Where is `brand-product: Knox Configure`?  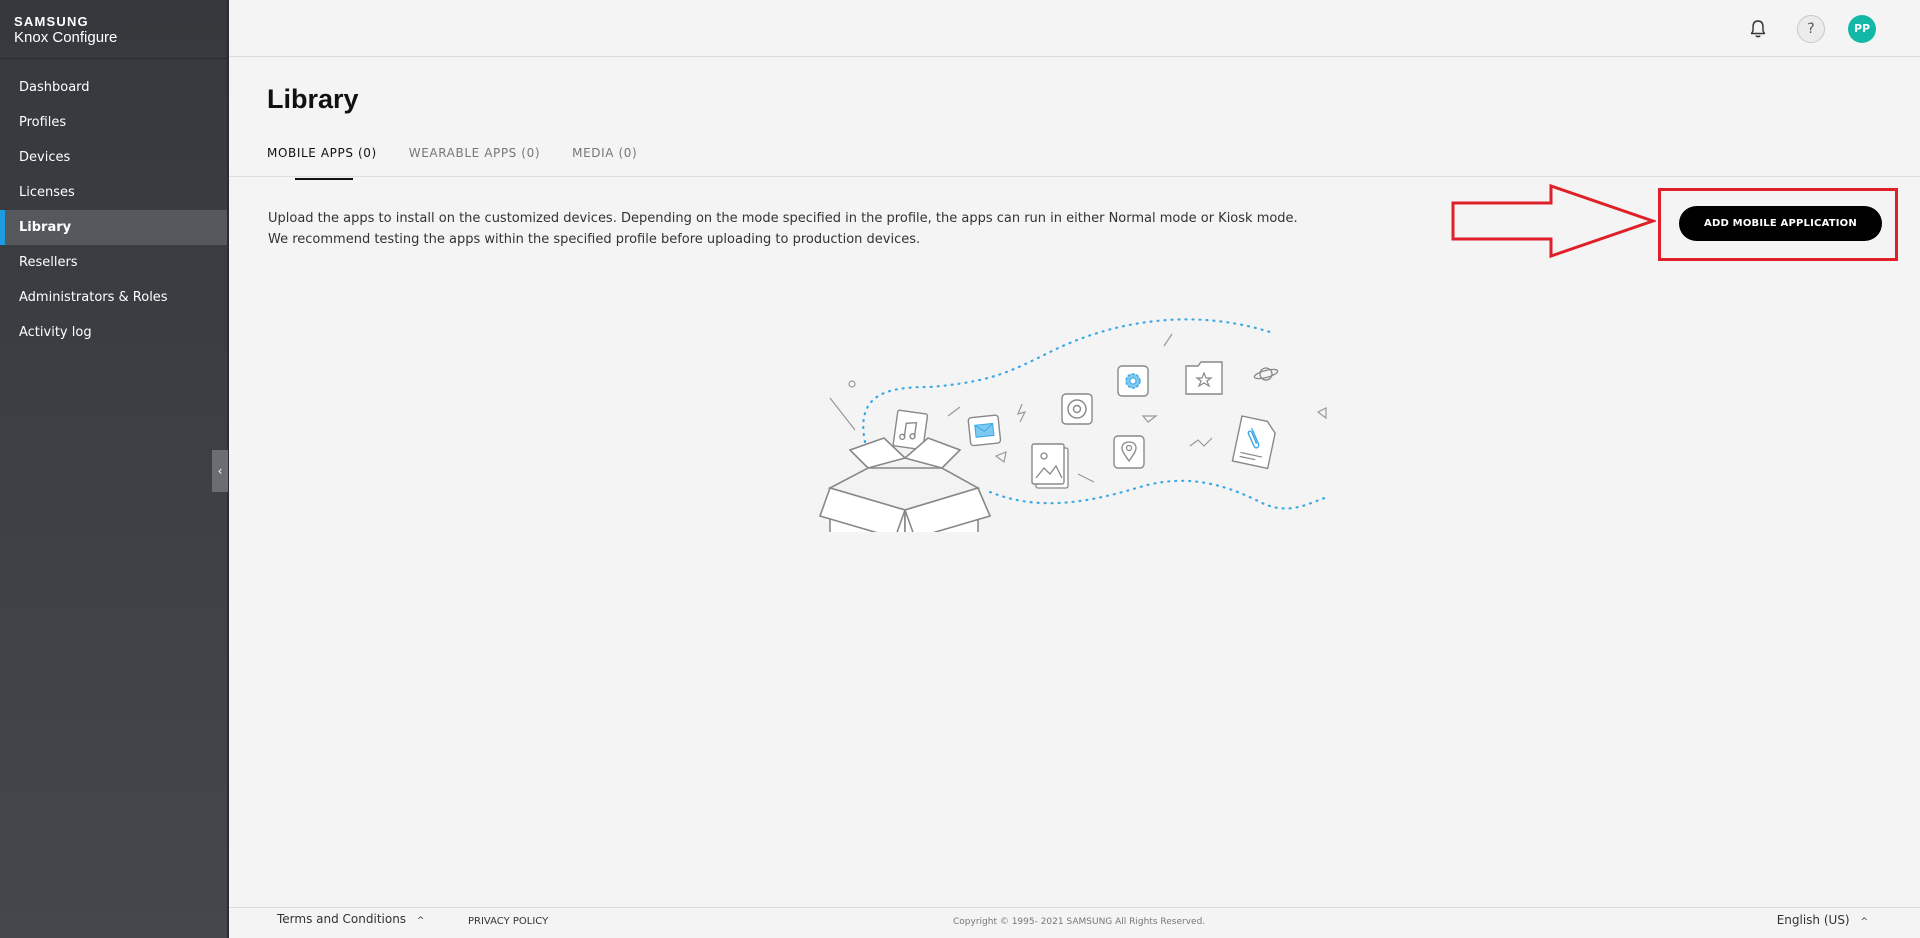
brand-product: Knox Configure is located at coordinates (66, 37).